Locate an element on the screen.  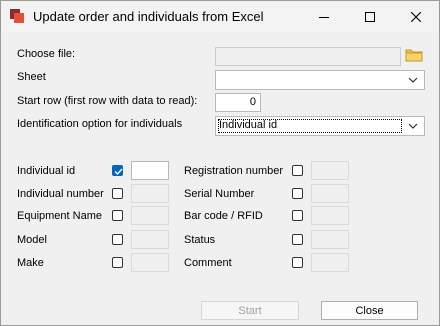
column-input-equipment-name is located at coordinates (150, 215).